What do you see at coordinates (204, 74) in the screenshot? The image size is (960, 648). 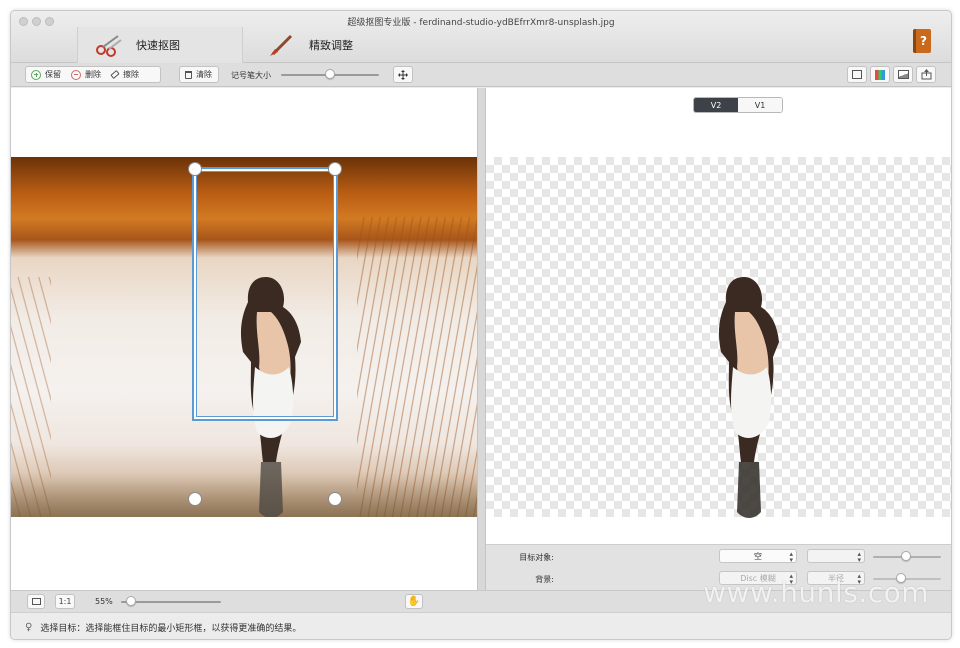 I see `clear-label: 清除` at bounding box center [204, 74].